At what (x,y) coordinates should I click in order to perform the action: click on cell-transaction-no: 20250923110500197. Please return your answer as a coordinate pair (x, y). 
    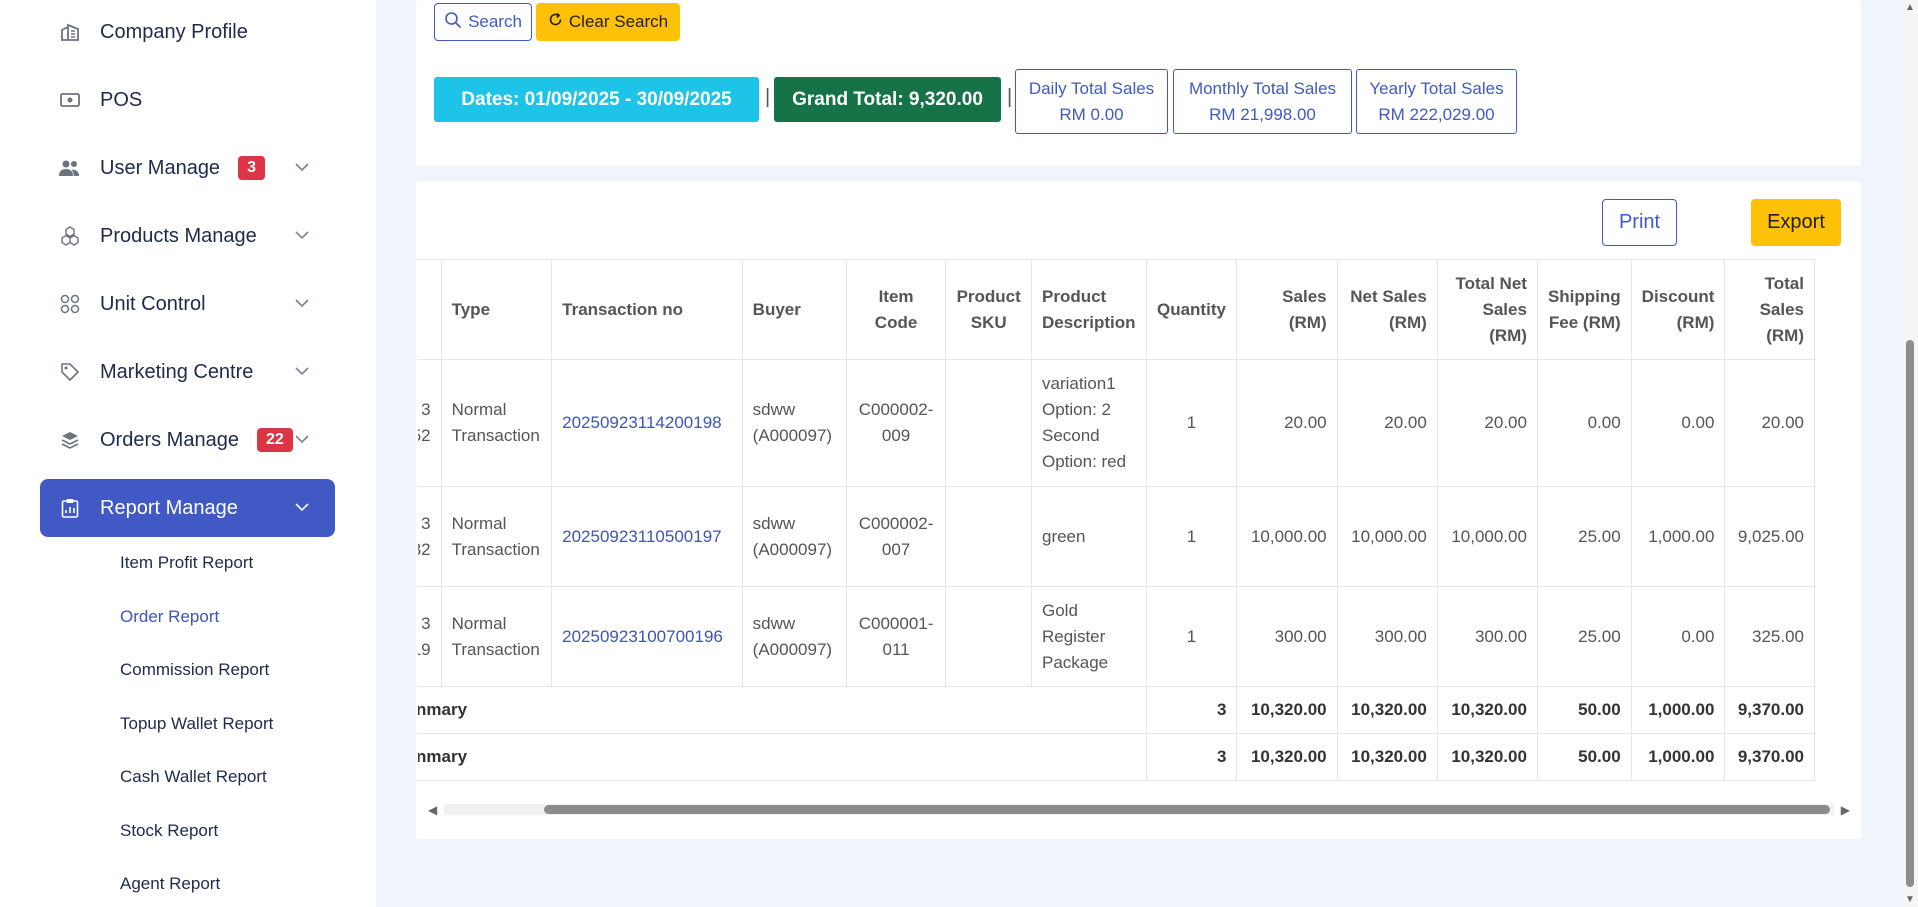
    Looking at the image, I should click on (647, 536).